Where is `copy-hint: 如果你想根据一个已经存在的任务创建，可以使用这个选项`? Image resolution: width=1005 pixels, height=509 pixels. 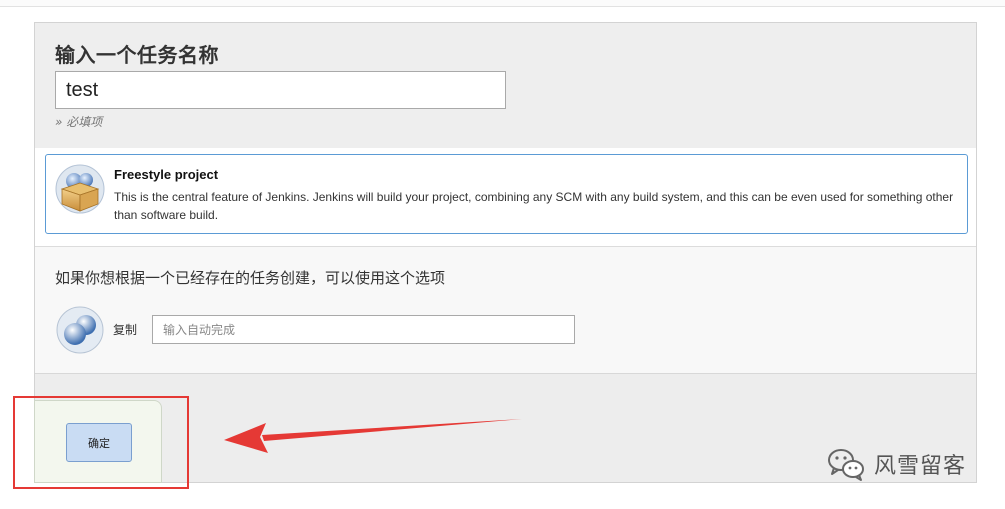 copy-hint: 如果你想根据一个已经存在的任务创建，可以使用这个选项 is located at coordinates (250, 278).